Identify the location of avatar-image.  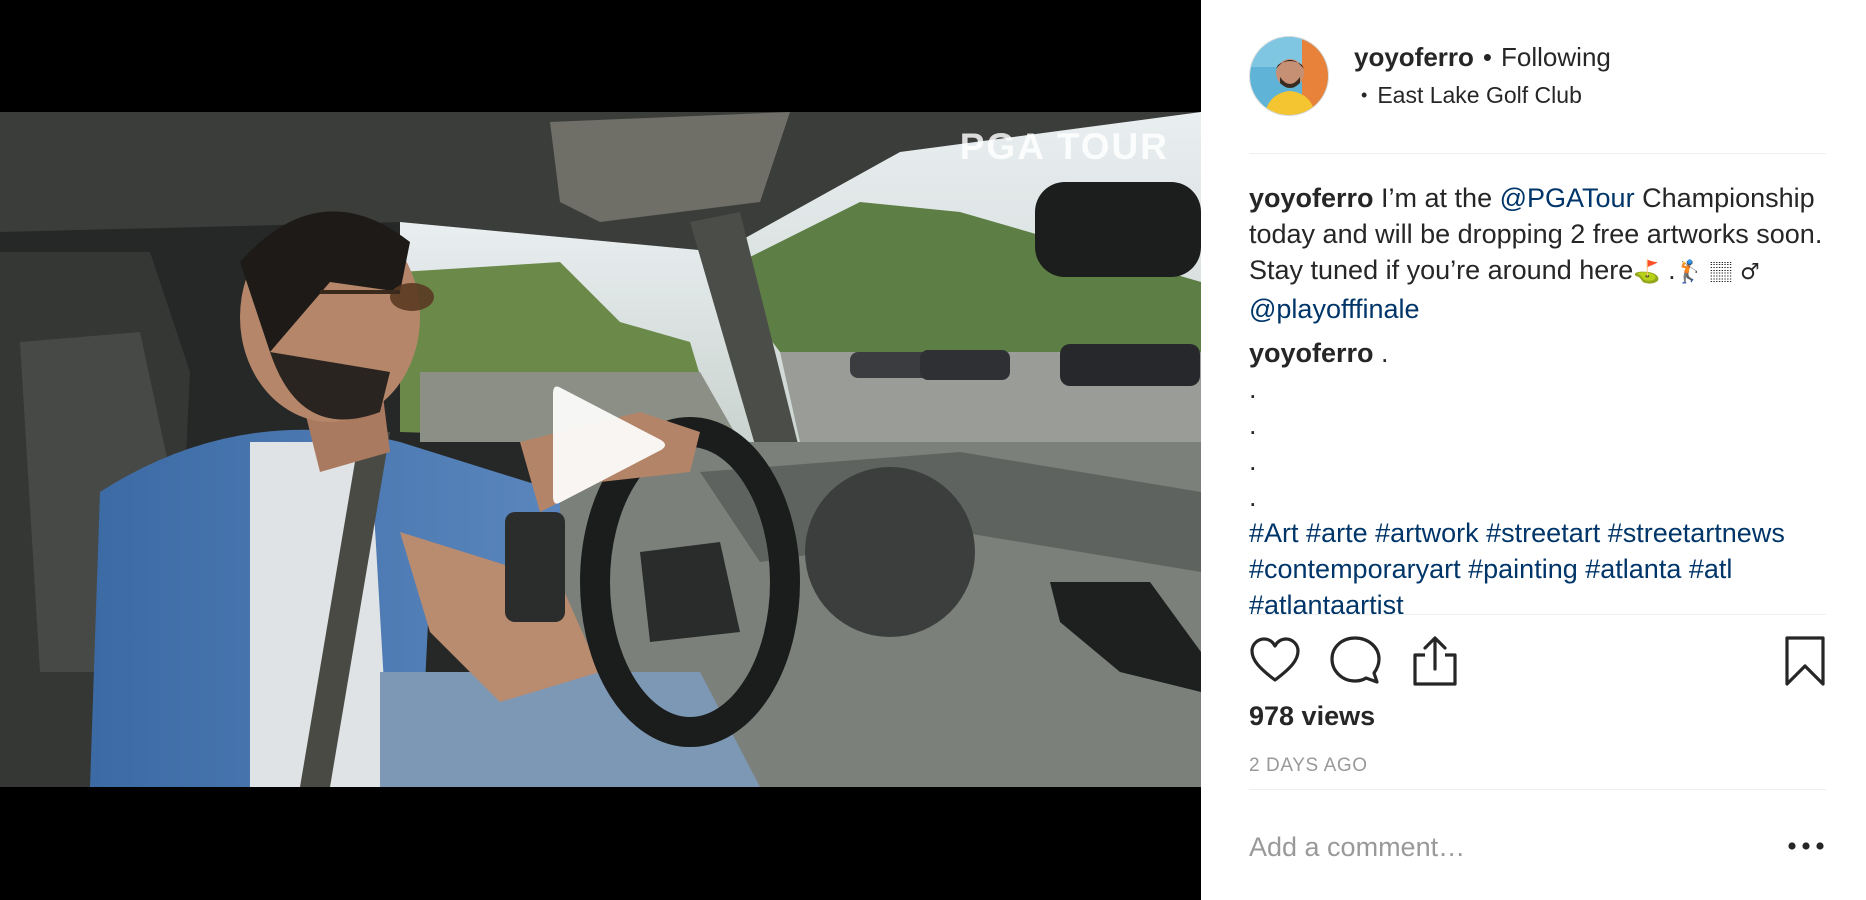
(1289, 76).